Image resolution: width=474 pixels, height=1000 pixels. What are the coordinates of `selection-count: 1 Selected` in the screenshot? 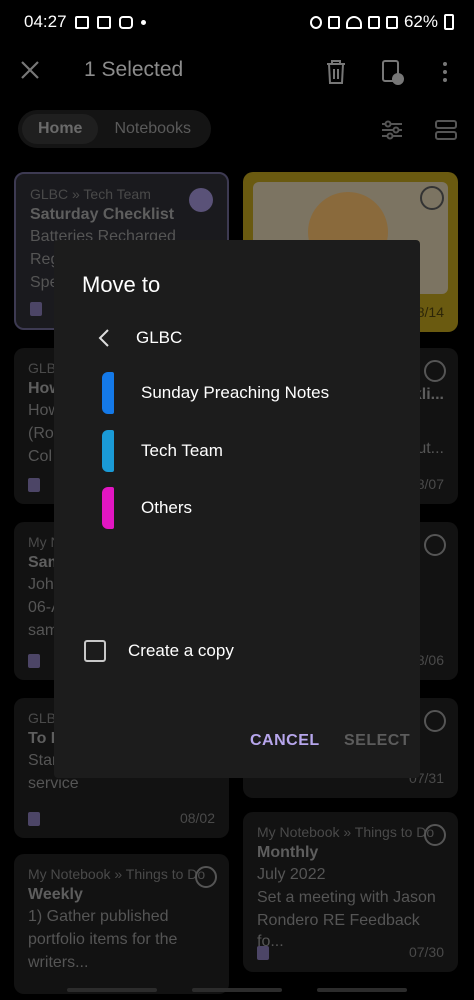 It's located at (134, 69).